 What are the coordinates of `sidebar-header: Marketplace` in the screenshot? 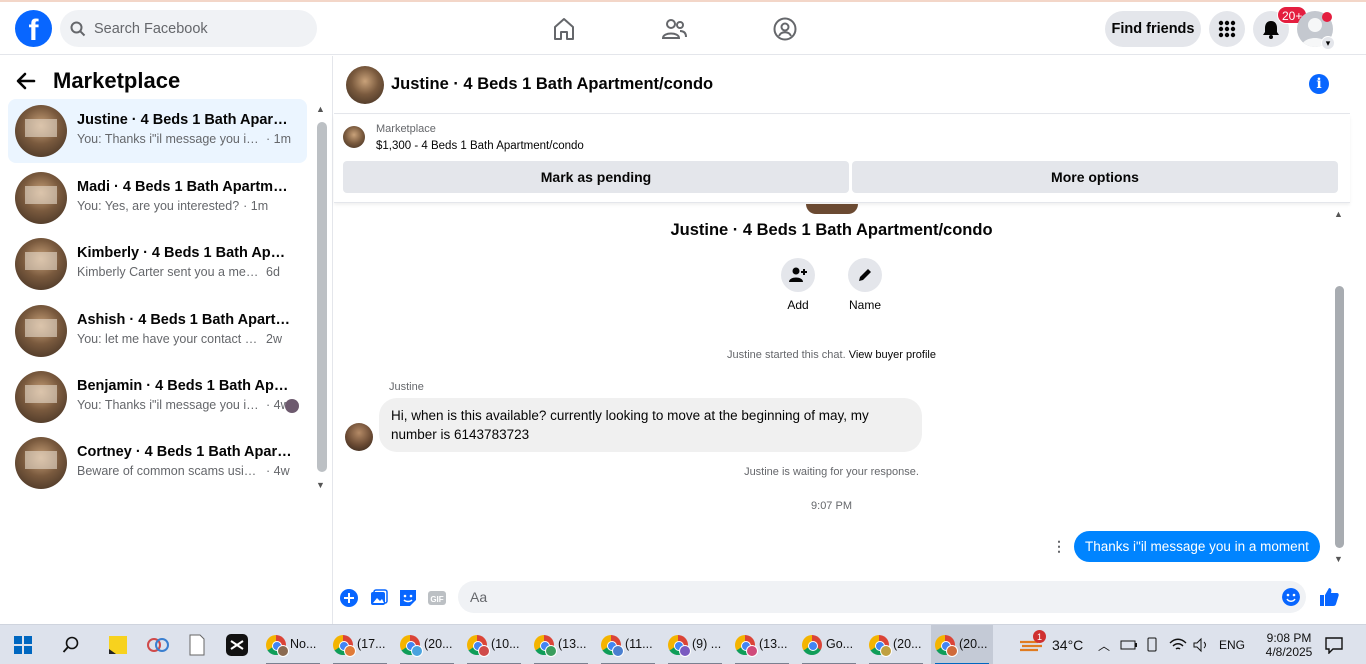 It's located at (97, 81).